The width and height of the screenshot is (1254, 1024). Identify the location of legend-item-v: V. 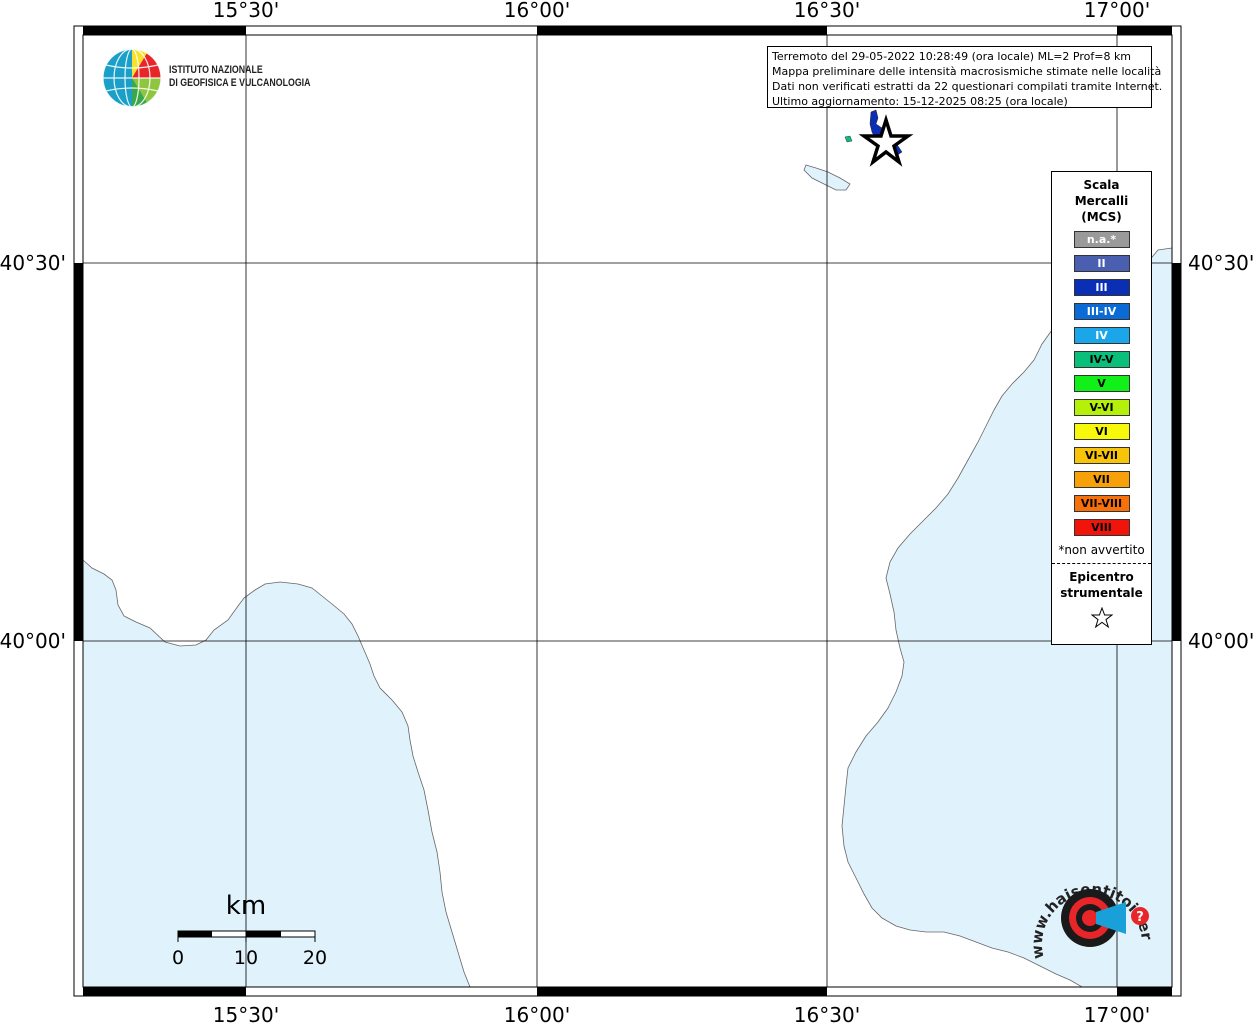
(1101, 383).